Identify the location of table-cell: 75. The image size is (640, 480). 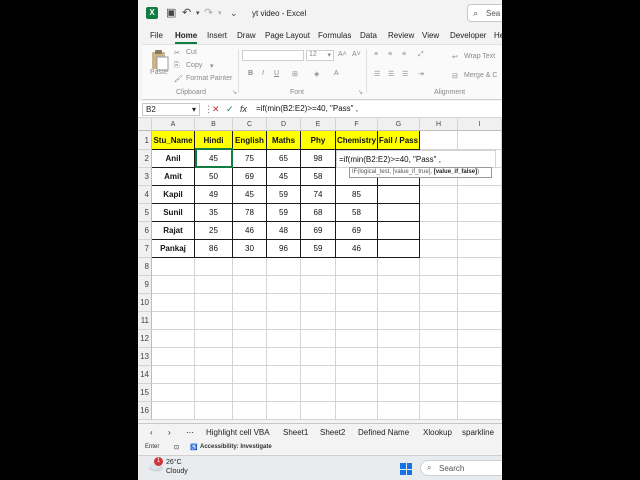
(250, 159).